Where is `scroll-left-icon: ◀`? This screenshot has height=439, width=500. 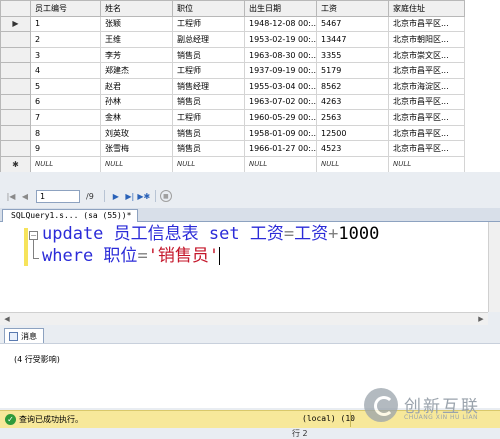 scroll-left-icon: ◀ is located at coordinates (7, 319).